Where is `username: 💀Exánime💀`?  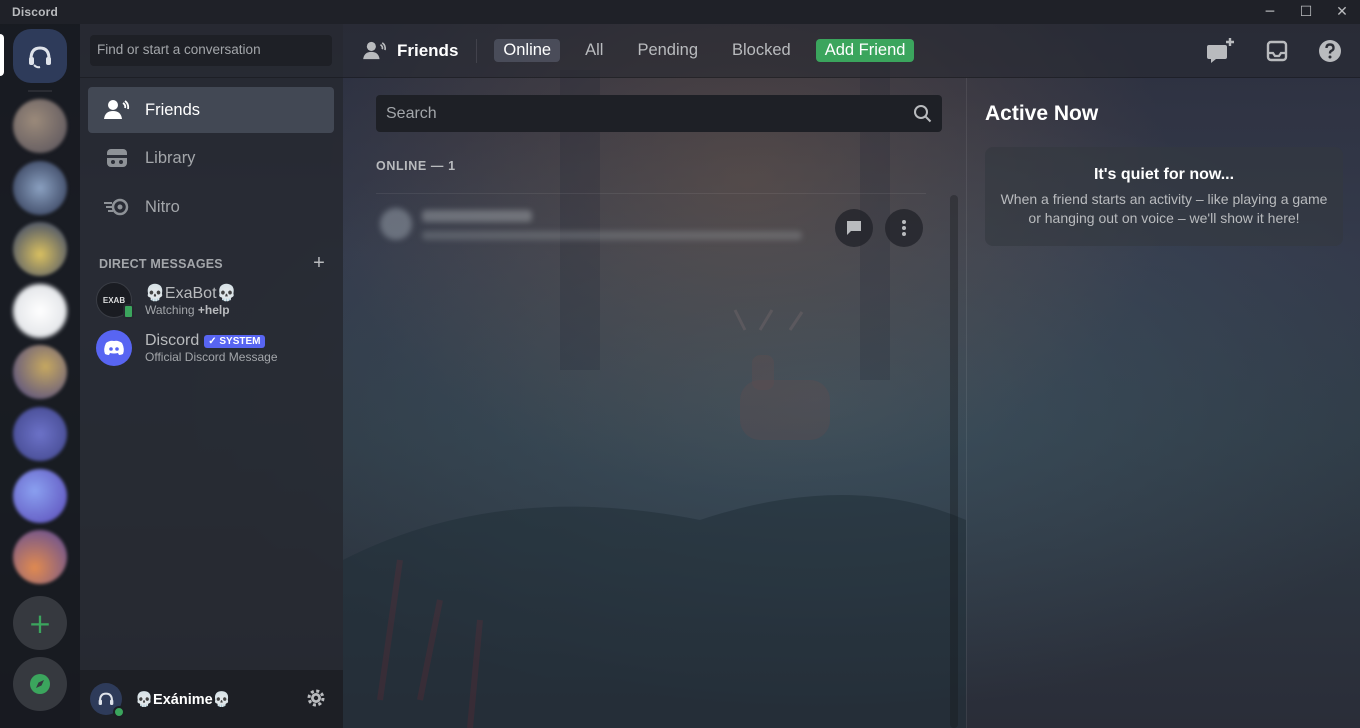
username: 💀Exánime💀 is located at coordinates (183, 699).